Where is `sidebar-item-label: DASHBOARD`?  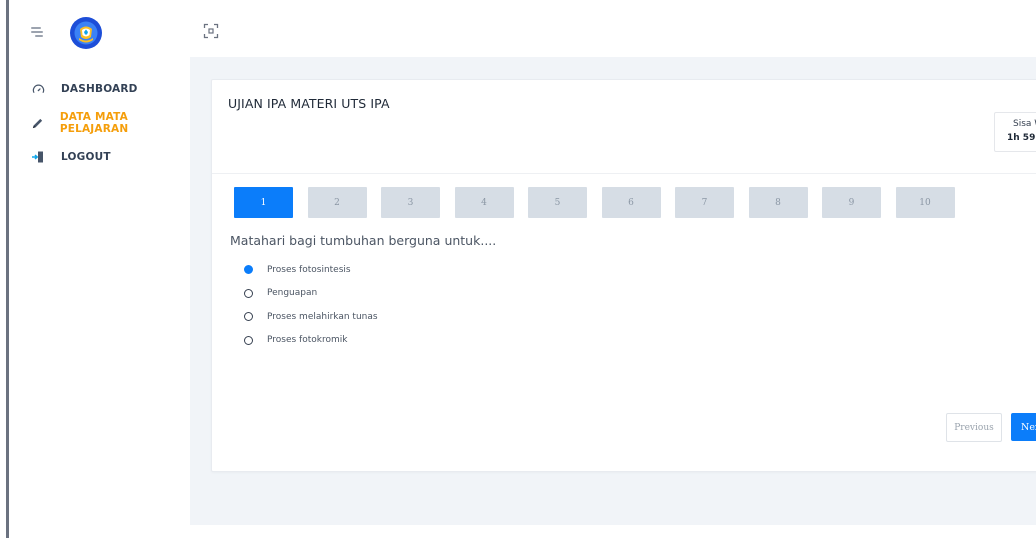
sidebar-item-label: DASHBOARD is located at coordinates (99, 89).